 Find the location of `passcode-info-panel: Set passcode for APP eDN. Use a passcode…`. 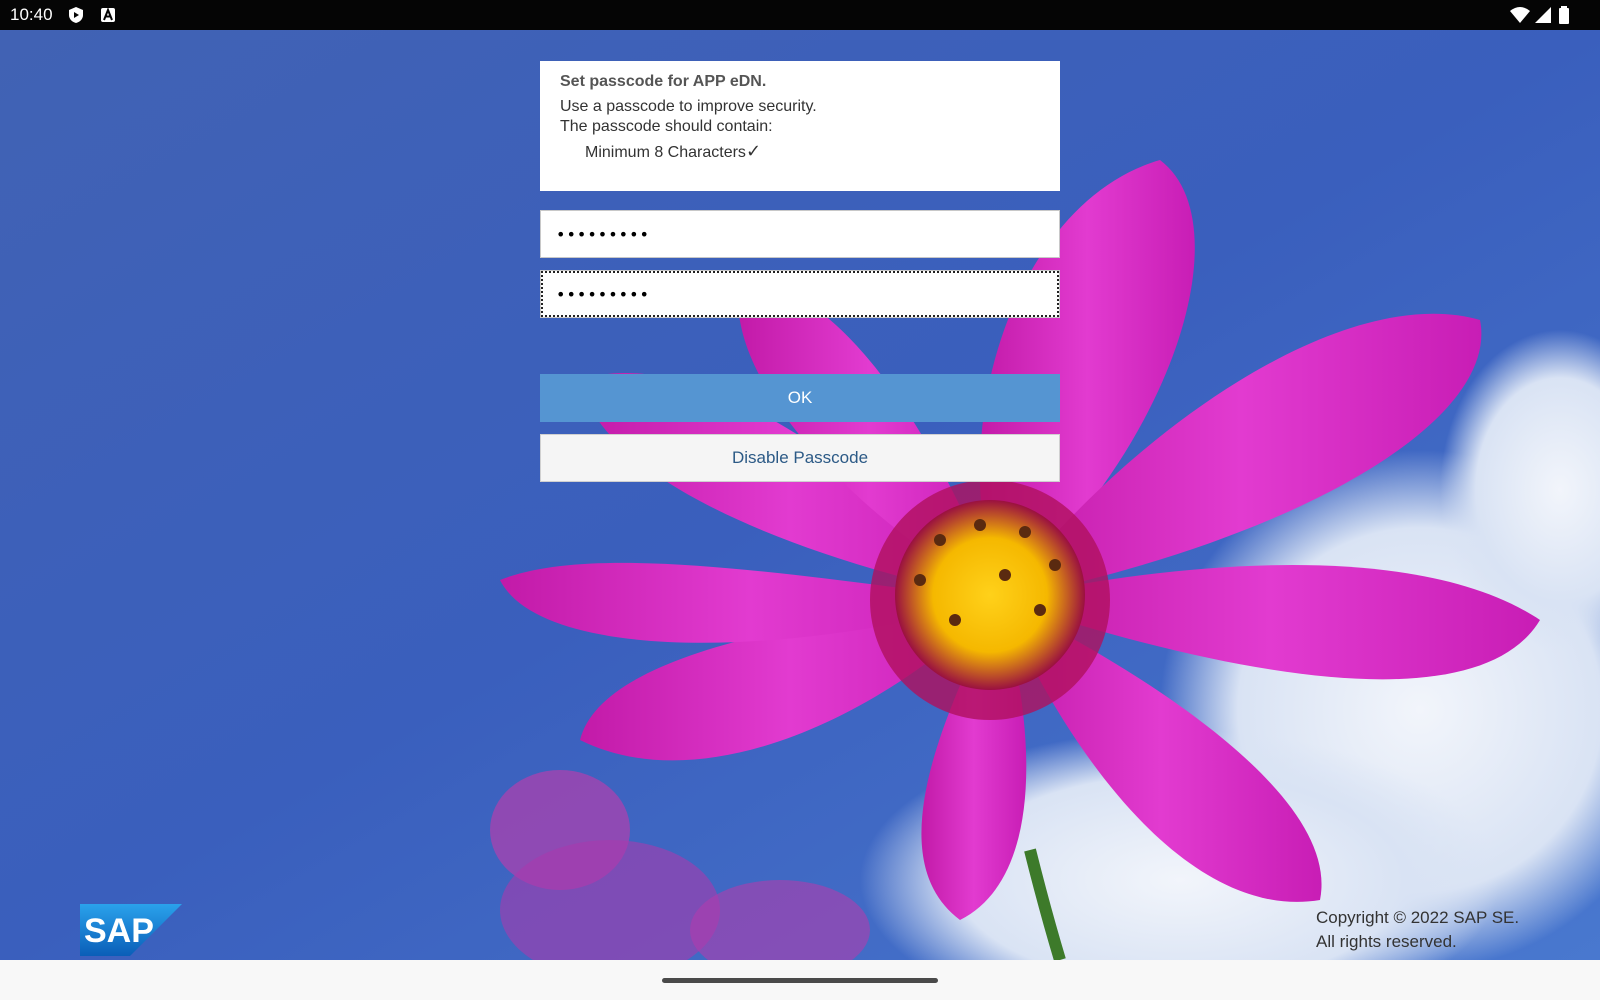

passcode-info-panel: Set passcode for APP eDN. Use a passcode… is located at coordinates (800, 126).